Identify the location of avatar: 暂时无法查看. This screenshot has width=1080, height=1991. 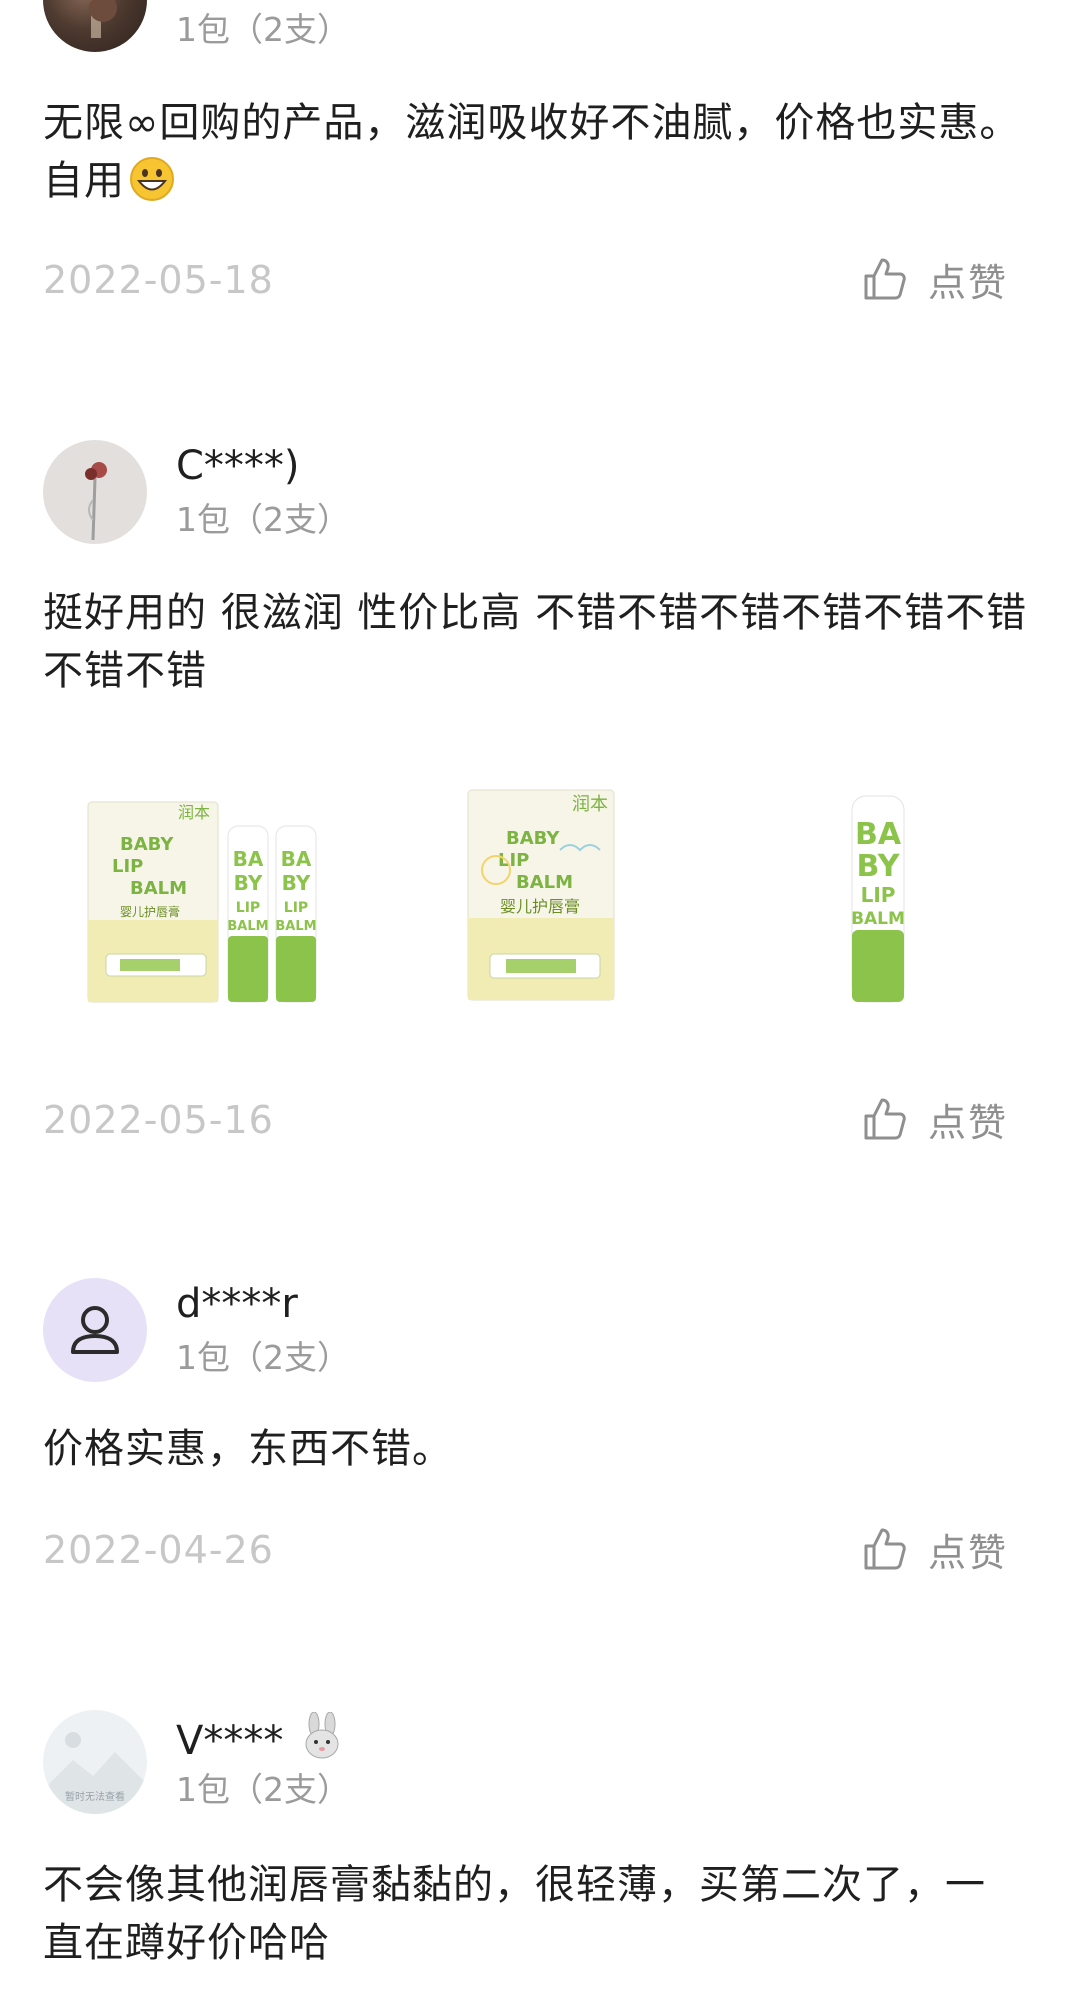
(95, 1762).